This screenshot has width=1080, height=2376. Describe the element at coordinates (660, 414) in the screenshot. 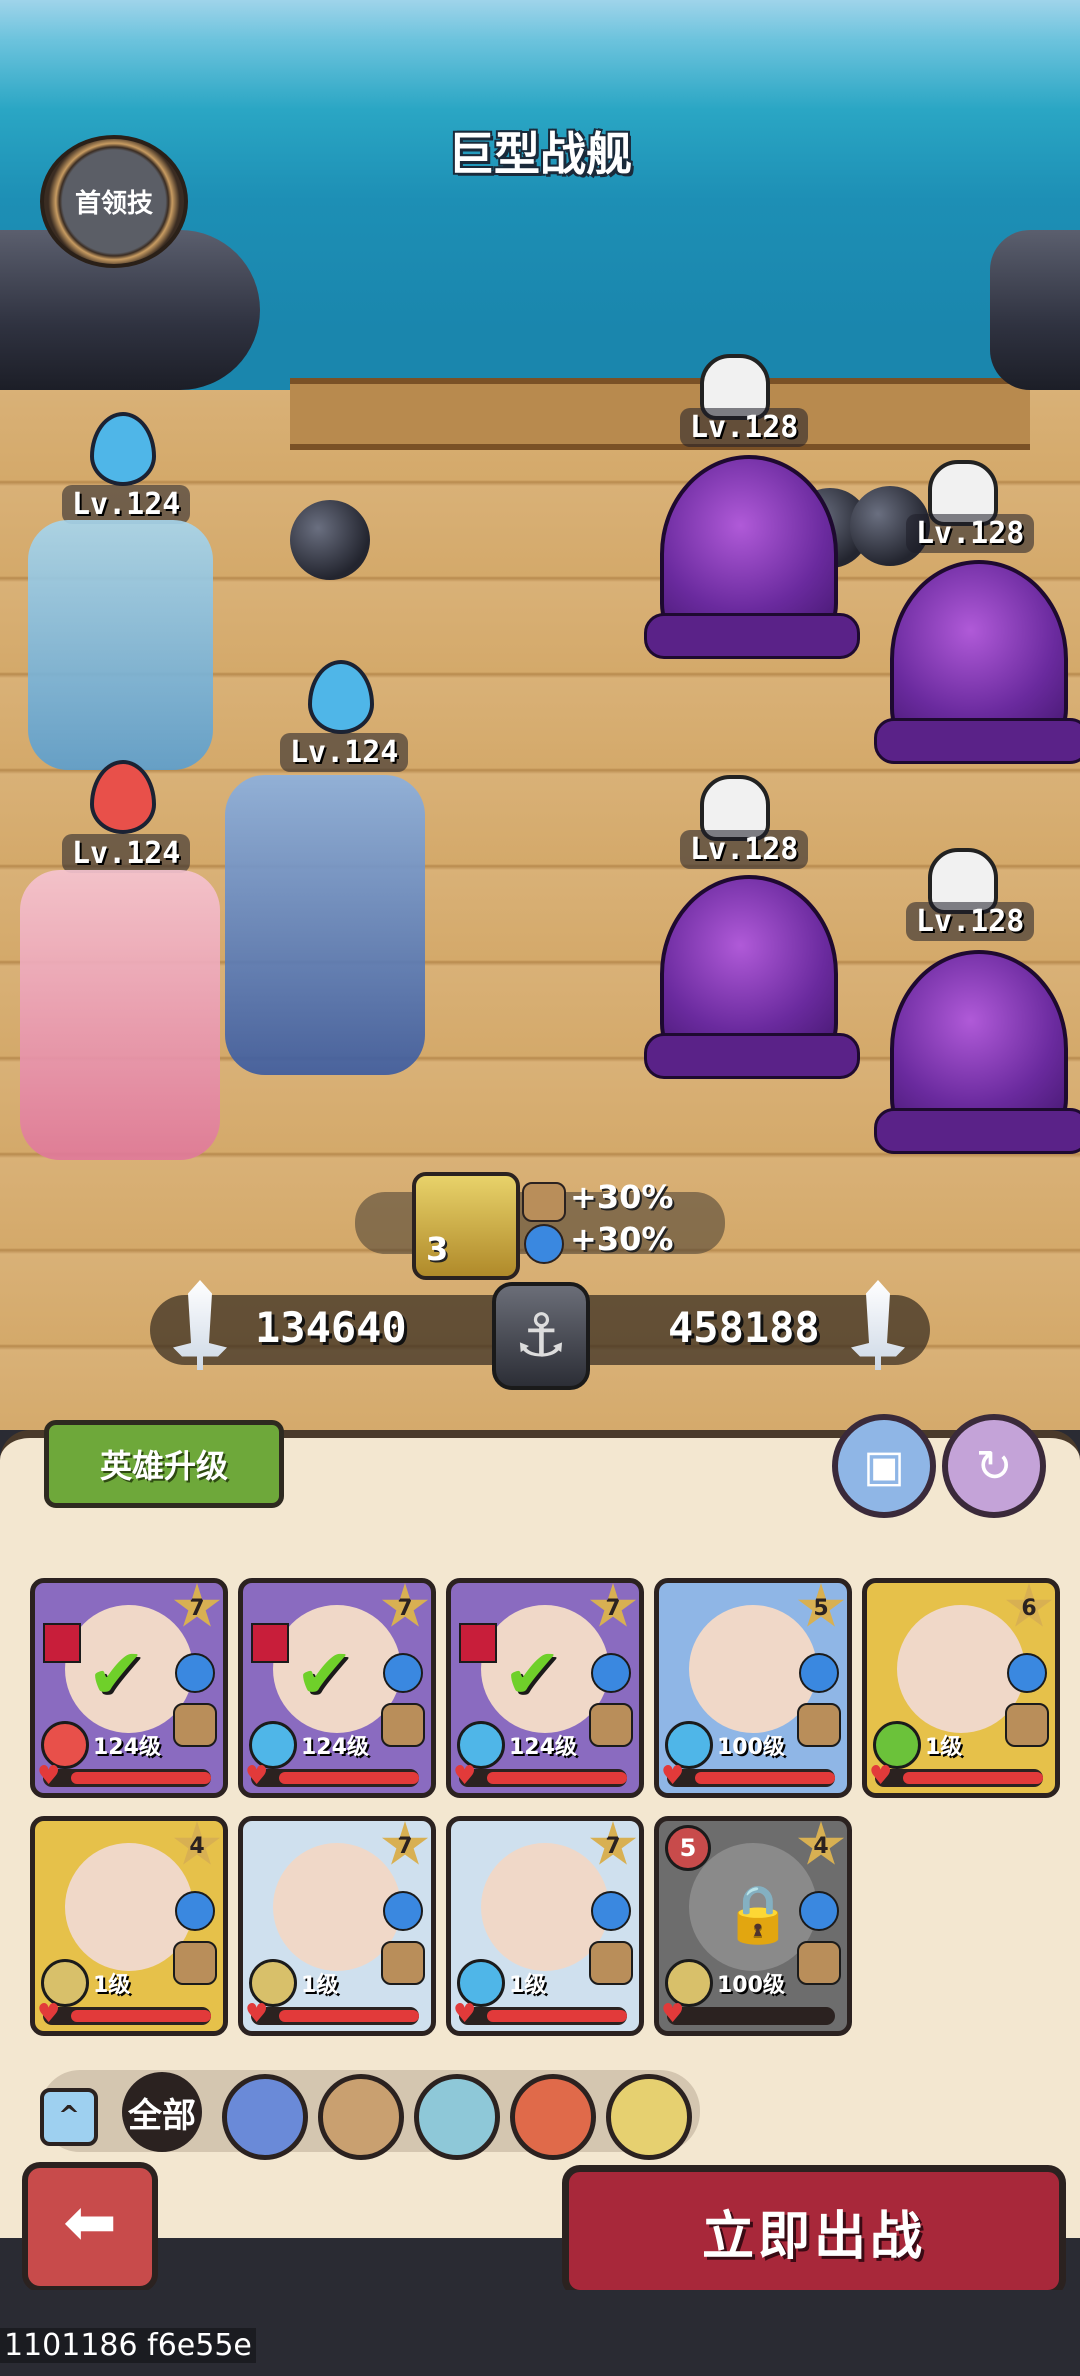

I see `deck-railing` at that location.